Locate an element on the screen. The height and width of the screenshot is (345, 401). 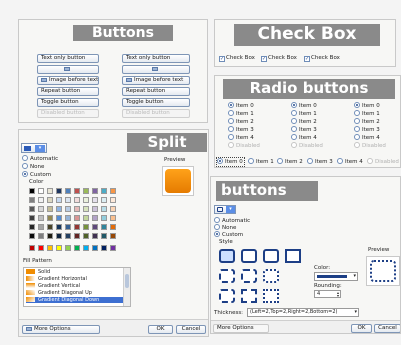
radio-col2-item0: Item 0 is located at coordinates (304, 106).